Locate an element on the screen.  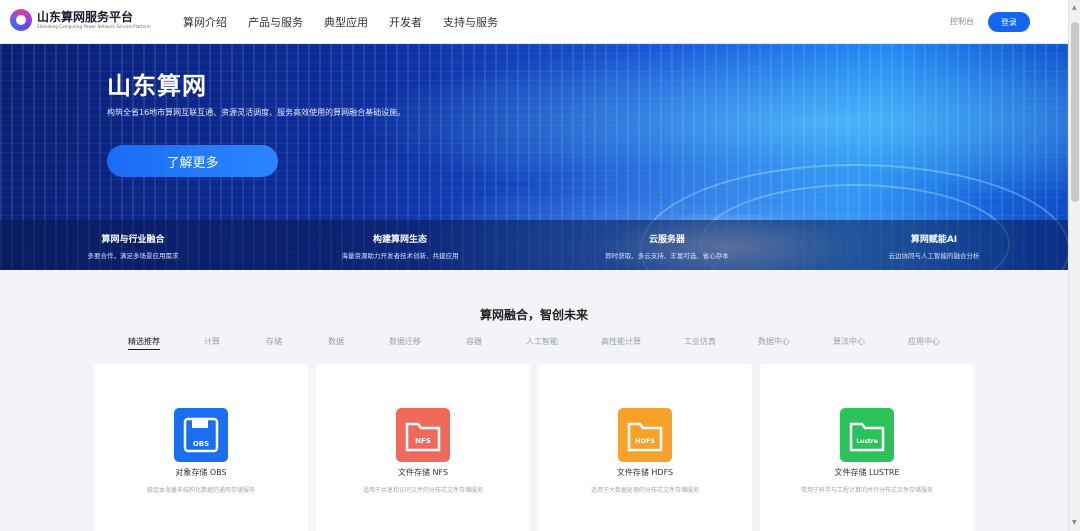
tab-data-center: 数据中心 is located at coordinates (774, 341).